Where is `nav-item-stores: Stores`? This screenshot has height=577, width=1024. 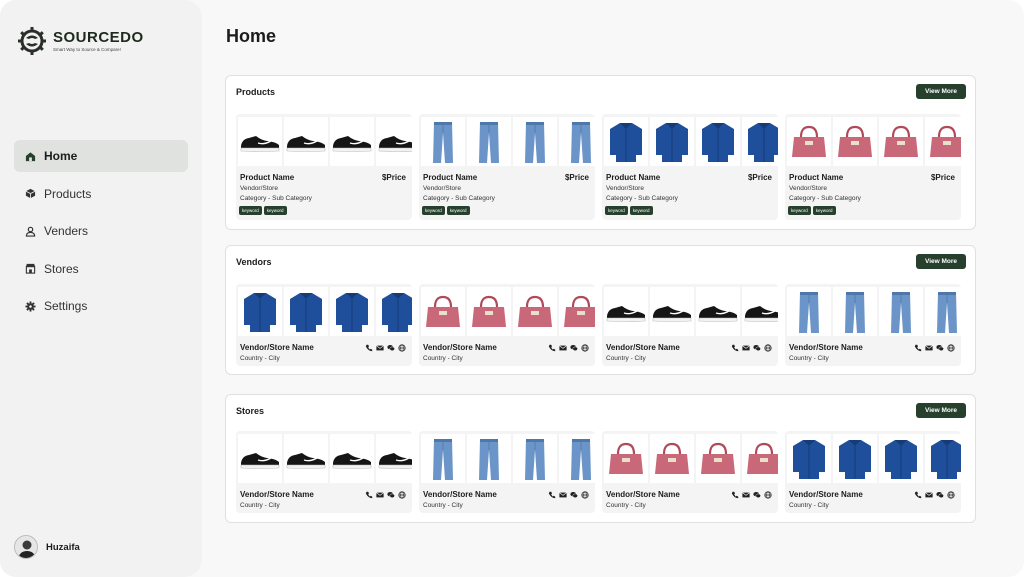 nav-item-stores: Stores is located at coordinates (101, 269).